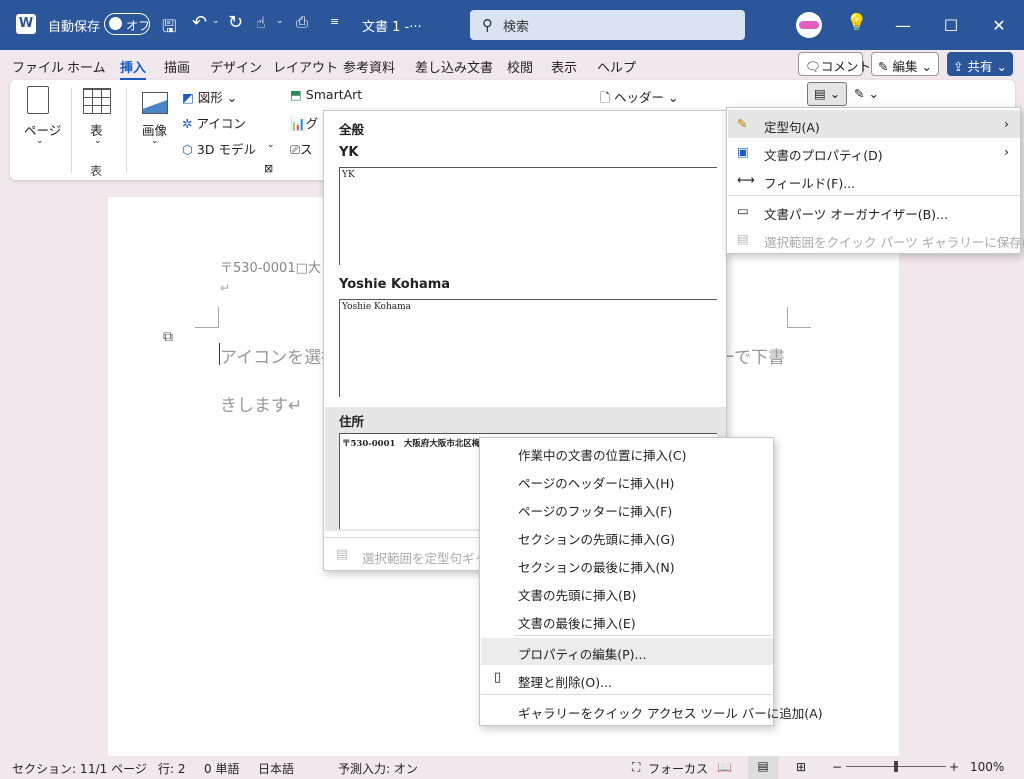  I want to click on search-box: ⚲ 検索, so click(607, 25).